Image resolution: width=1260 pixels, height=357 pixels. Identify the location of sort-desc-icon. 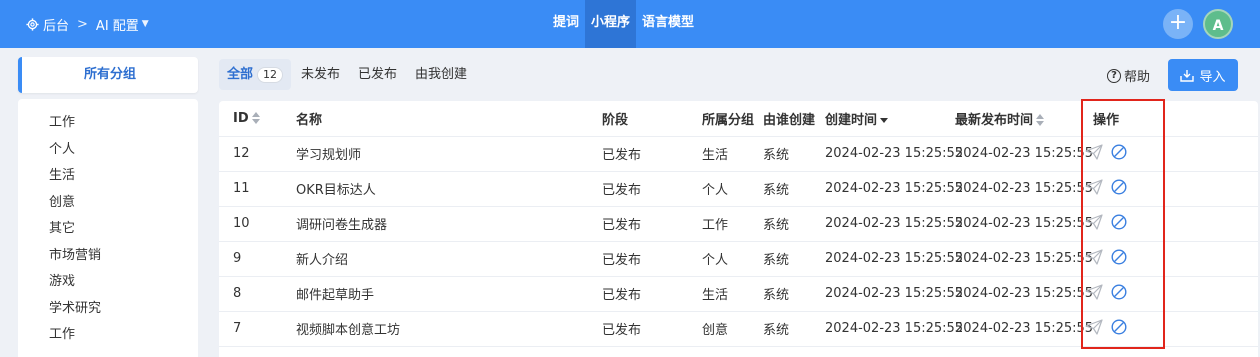
(884, 120).